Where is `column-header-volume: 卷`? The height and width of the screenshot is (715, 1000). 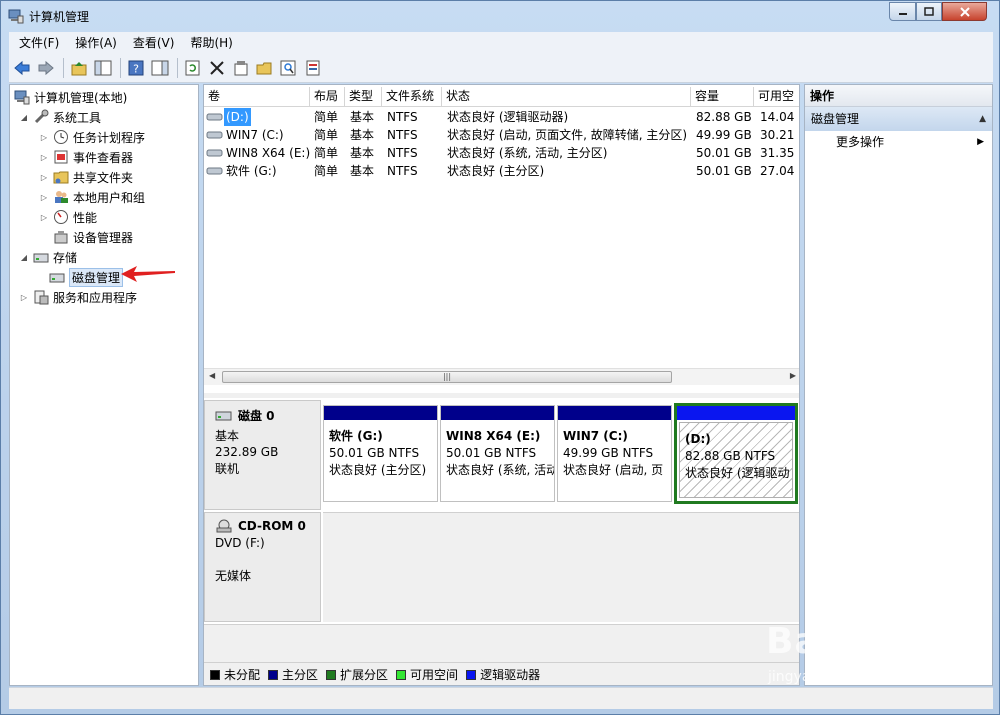
column-header-volume: 卷 is located at coordinates (257, 97).